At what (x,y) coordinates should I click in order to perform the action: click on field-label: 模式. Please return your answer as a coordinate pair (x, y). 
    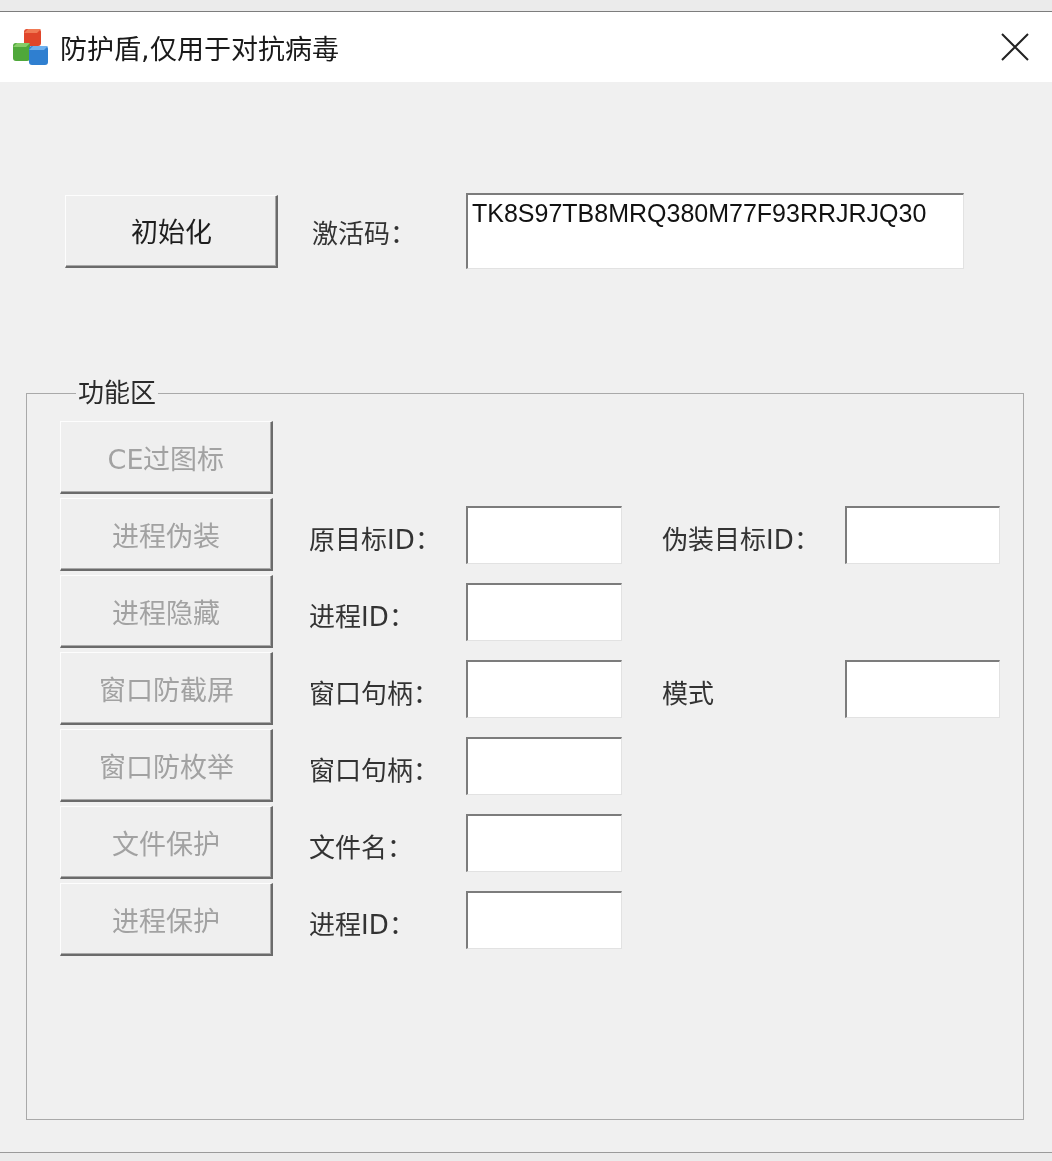
    Looking at the image, I should click on (688, 694).